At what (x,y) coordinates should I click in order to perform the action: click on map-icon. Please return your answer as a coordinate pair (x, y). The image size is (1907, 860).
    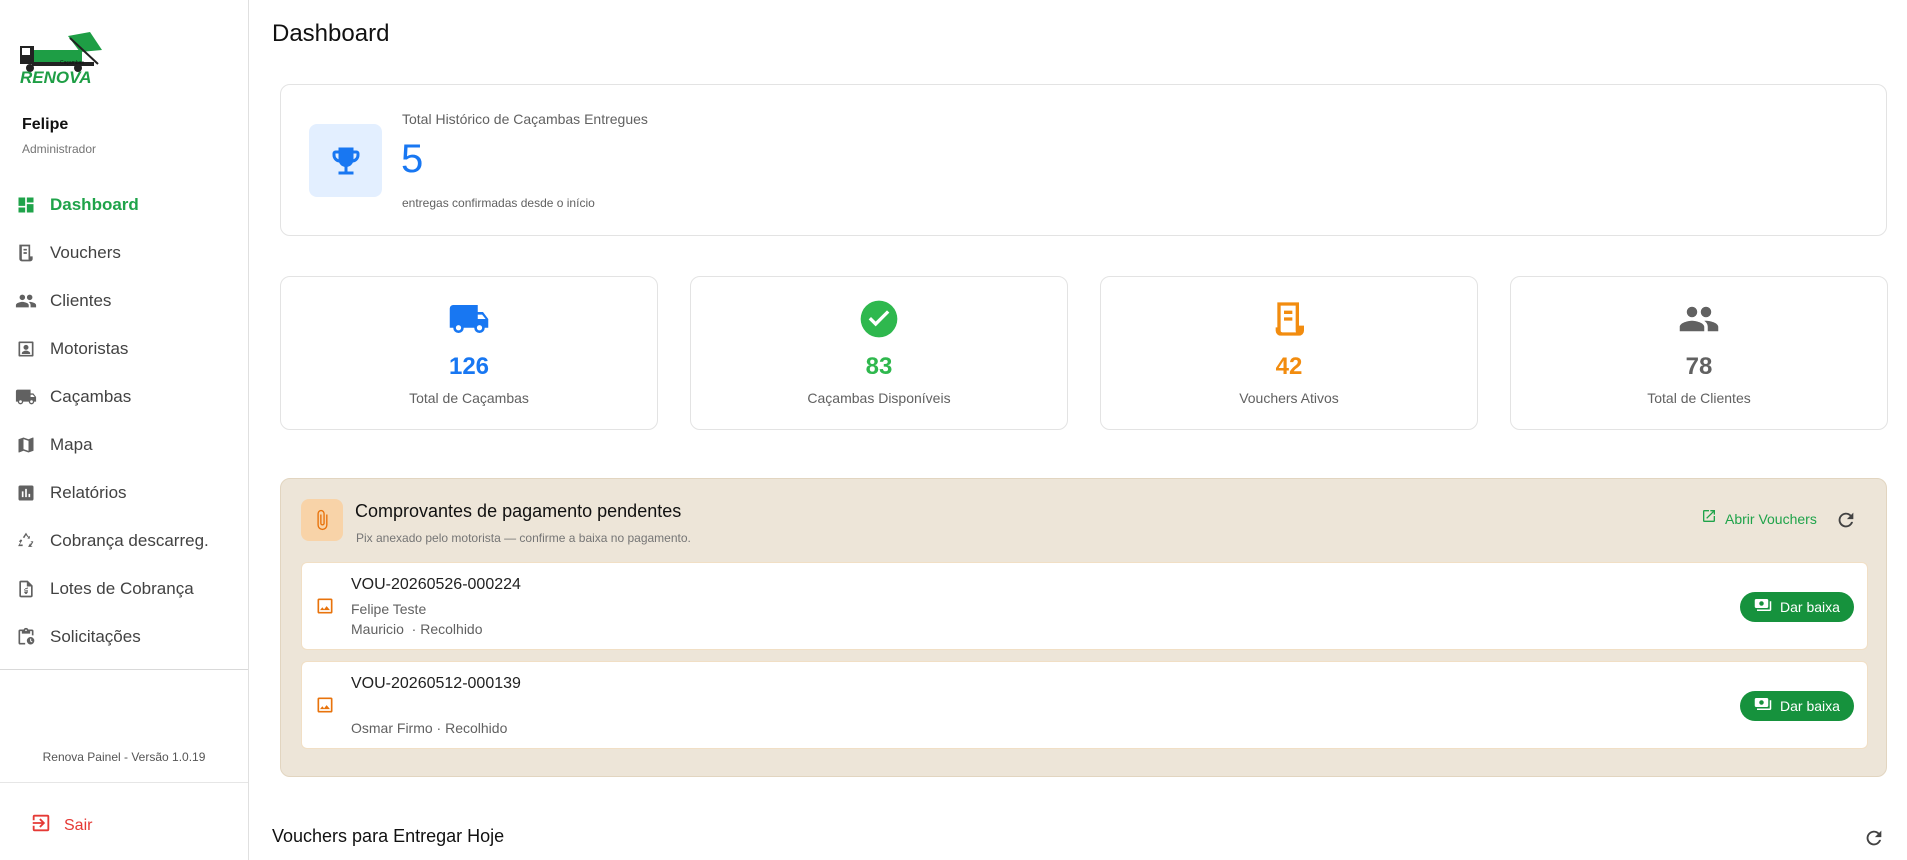
    Looking at the image, I should click on (26, 445).